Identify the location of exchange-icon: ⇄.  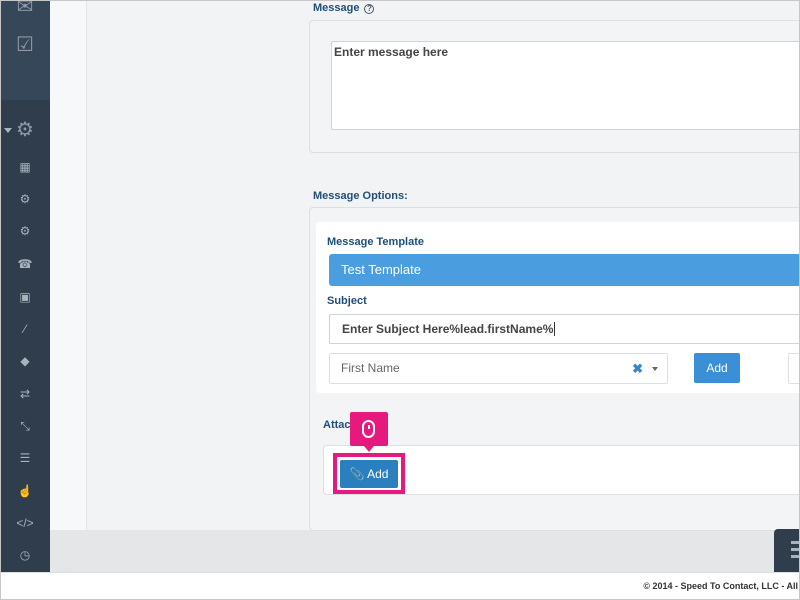
(25, 394).